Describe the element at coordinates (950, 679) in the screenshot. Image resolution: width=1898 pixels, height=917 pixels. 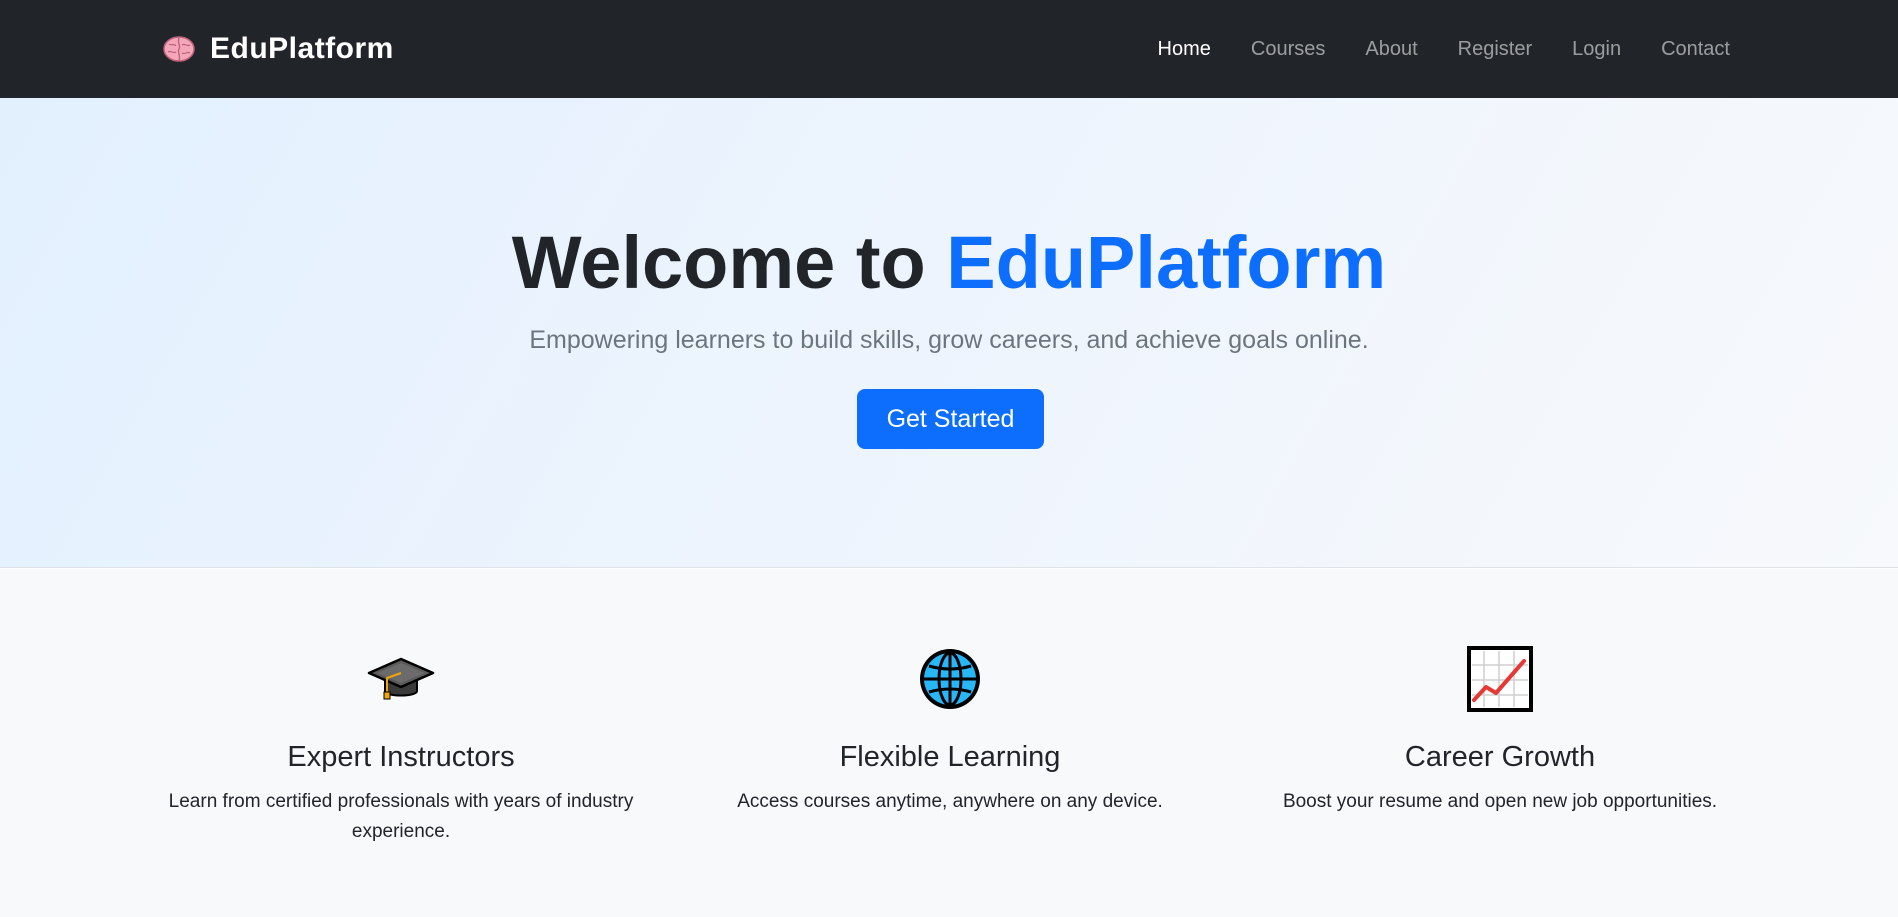
I see `globe-icon` at that location.